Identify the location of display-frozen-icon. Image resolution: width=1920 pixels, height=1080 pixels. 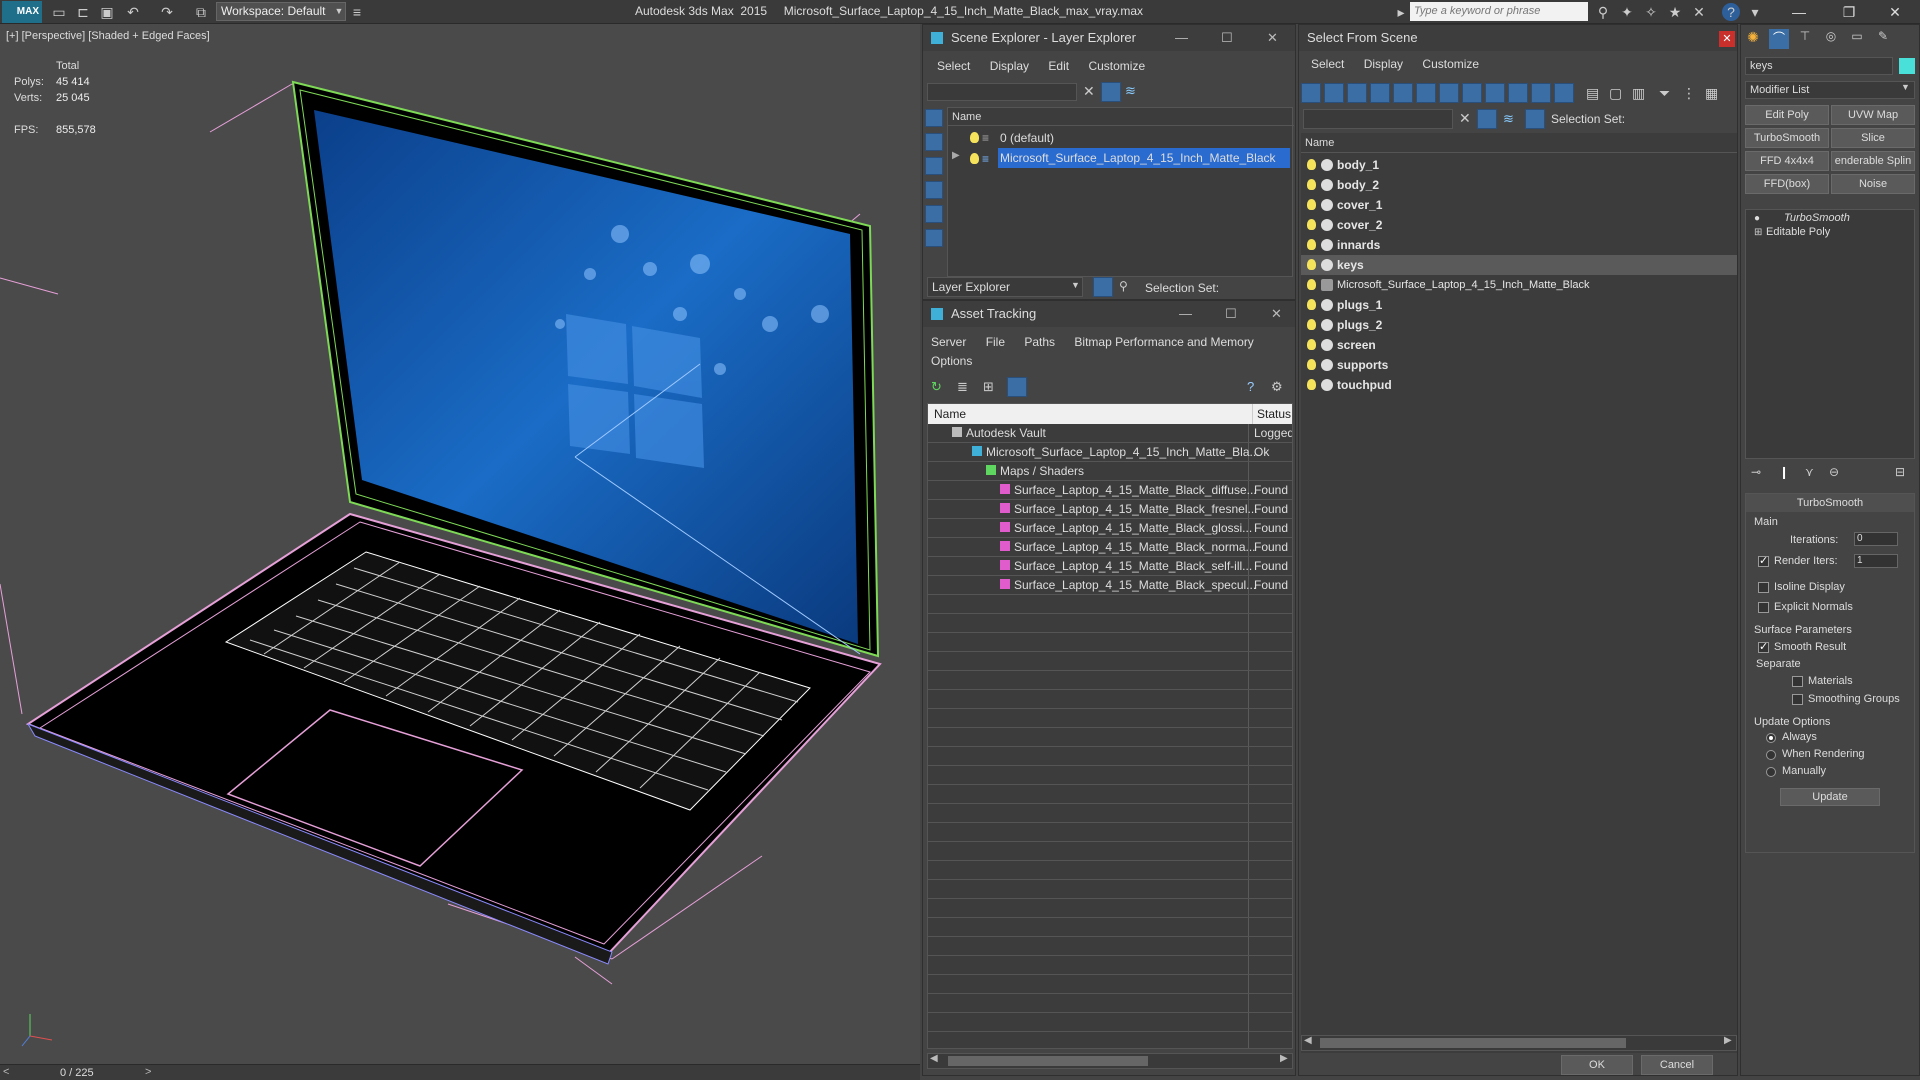
(1541, 93).